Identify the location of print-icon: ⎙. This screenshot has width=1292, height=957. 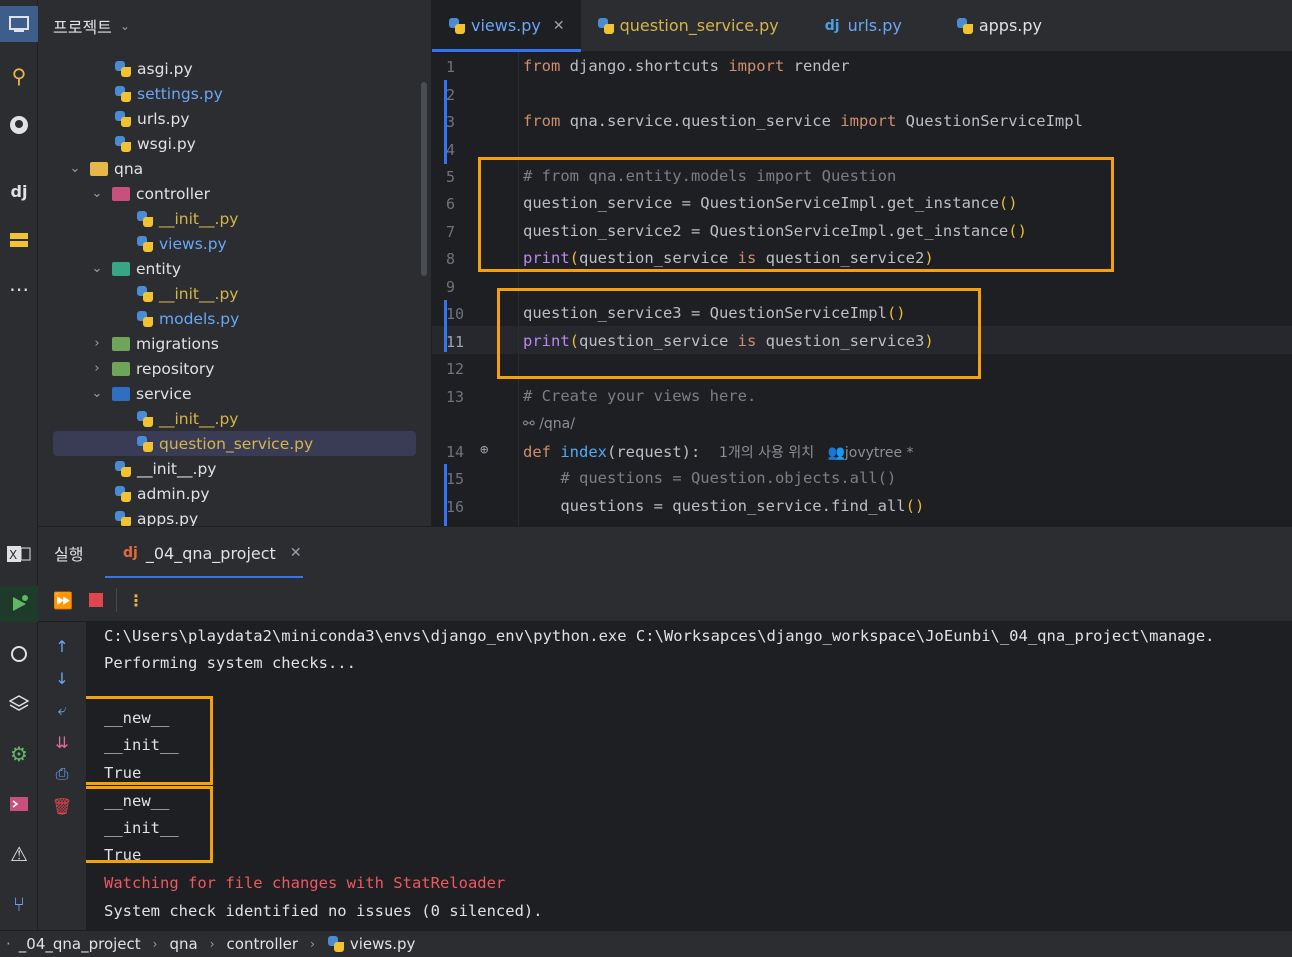
(62, 774).